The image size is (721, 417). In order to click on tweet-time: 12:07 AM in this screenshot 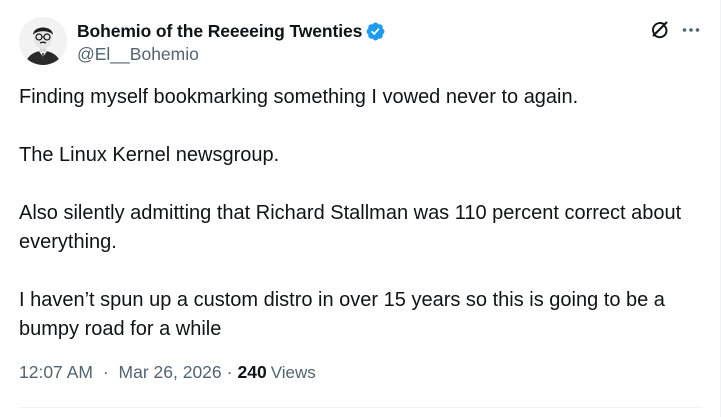, I will do `click(56, 372)`.